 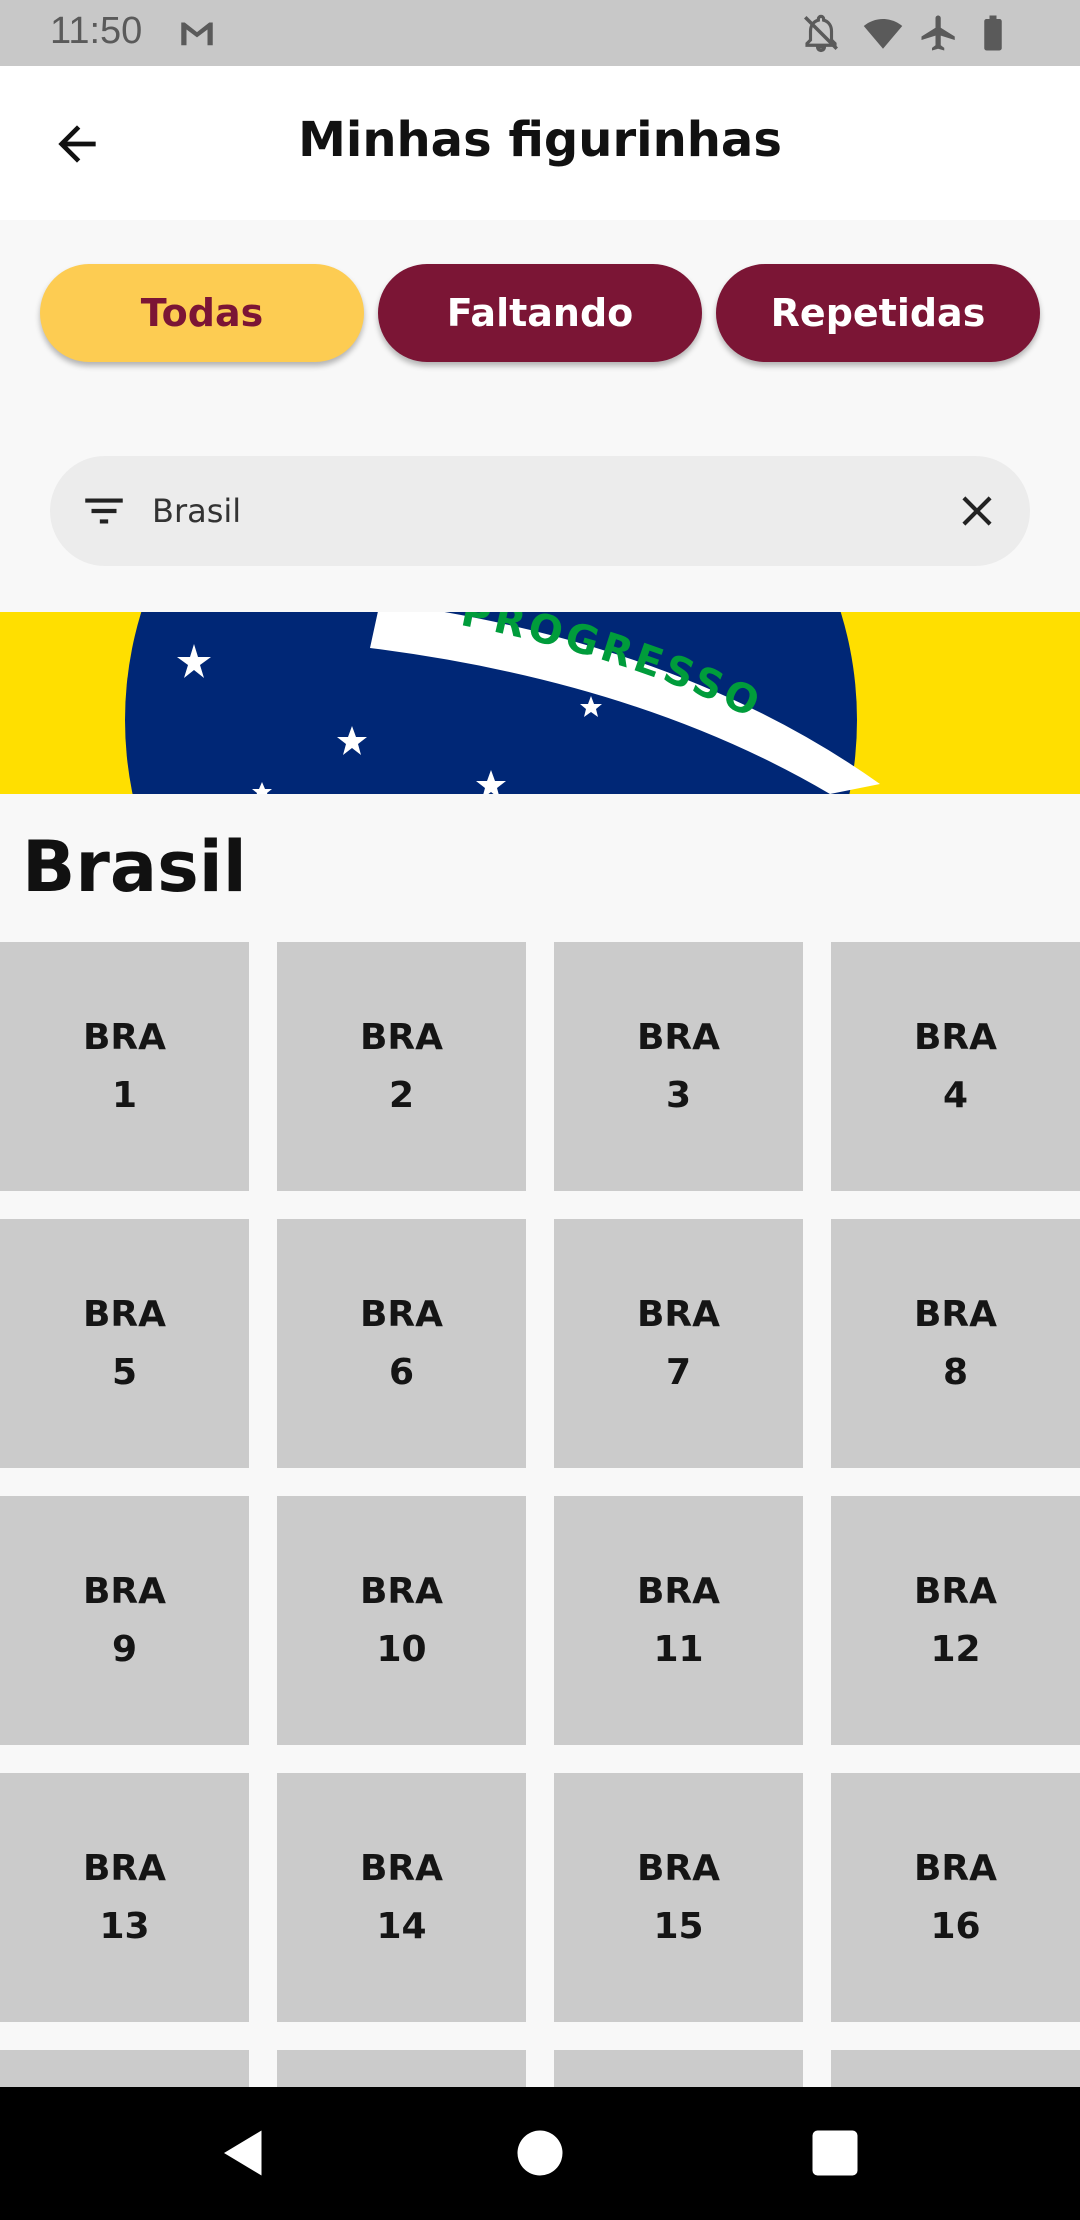 What do you see at coordinates (202, 313) in the screenshot?
I see `tab-todas: Todas` at bounding box center [202, 313].